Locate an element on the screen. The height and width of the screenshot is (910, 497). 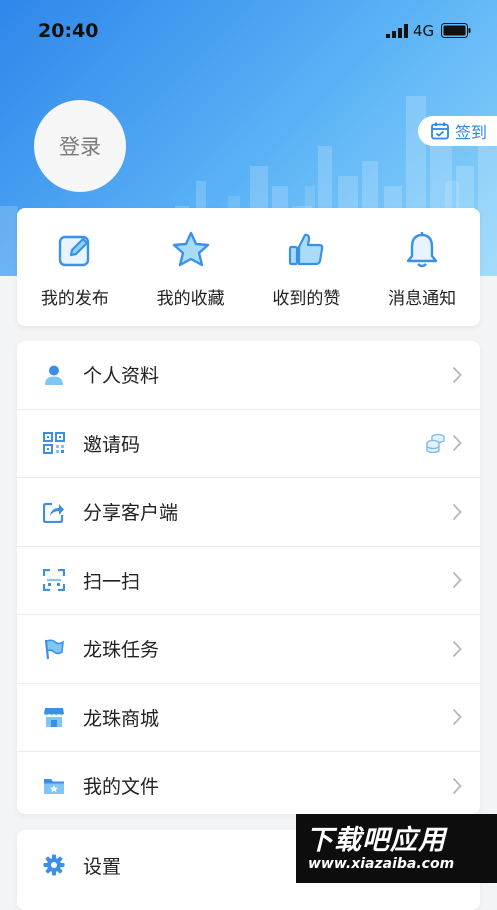
share-icon is located at coordinates (53, 512).